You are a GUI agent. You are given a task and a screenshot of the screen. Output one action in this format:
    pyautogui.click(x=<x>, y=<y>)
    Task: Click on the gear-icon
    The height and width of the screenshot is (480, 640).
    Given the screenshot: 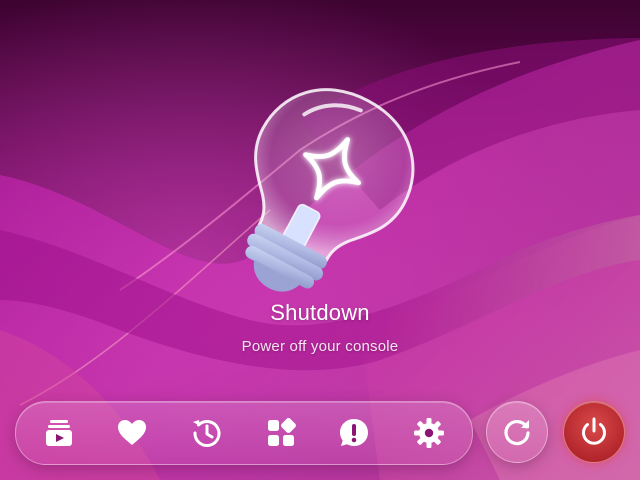 What is the action you would take?
    pyautogui.click(x=429, y=433)
    